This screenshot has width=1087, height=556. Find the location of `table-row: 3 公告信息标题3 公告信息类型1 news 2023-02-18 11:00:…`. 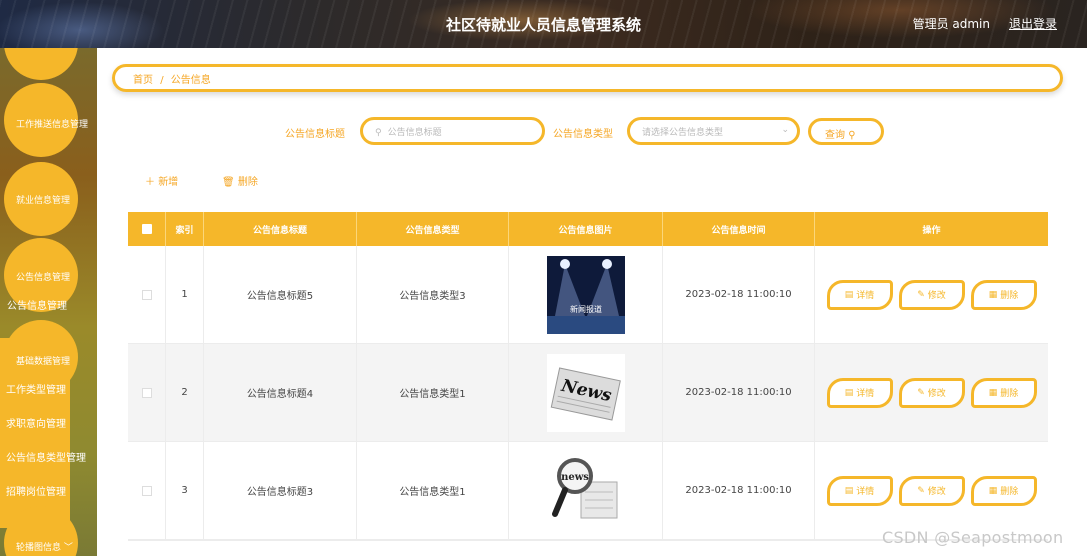

table-row: 3 公告信息标题3 公告信息类型1 news 2023-02-18 11:00:… is located at coordinates (588, 491).